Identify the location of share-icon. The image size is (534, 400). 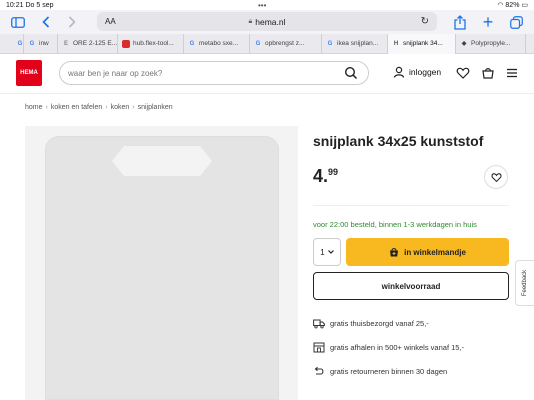
(460, 22).